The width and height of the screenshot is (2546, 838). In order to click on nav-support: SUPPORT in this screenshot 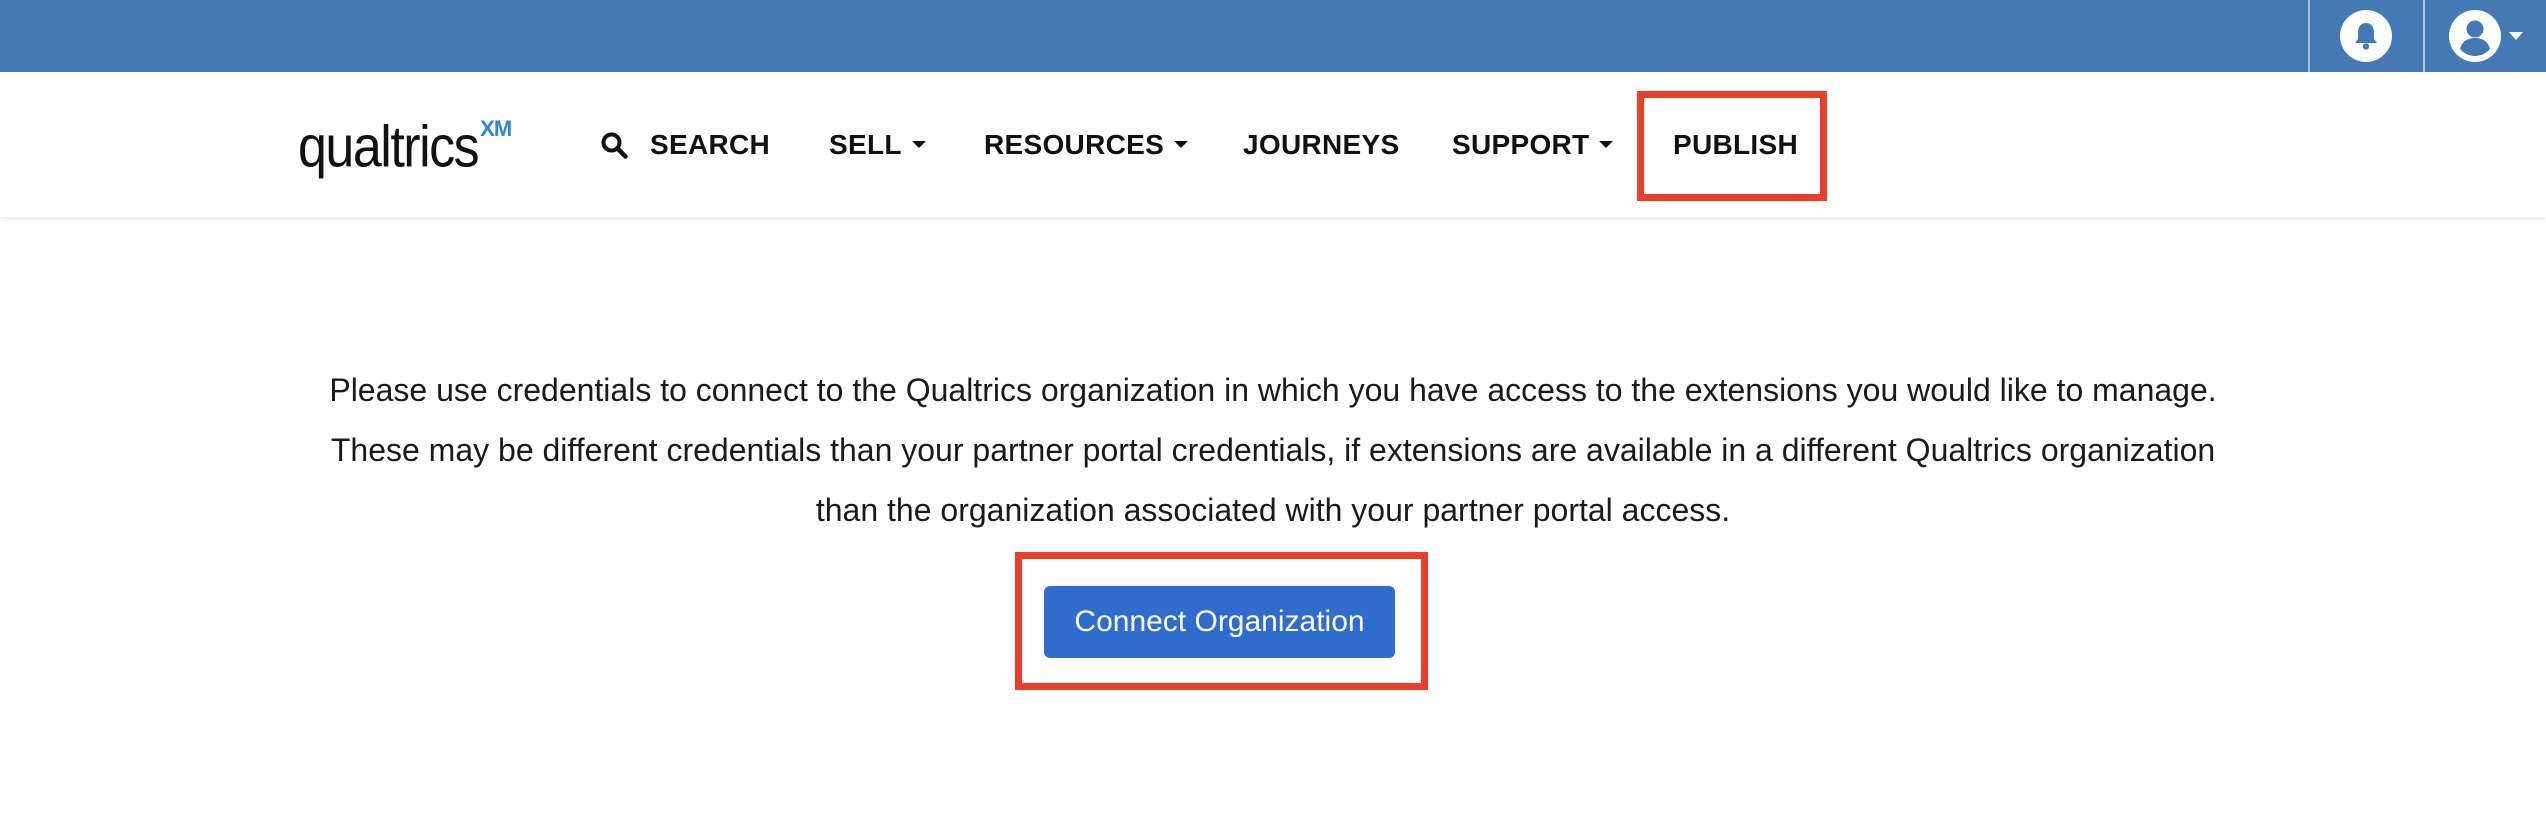, I will do `click(1533, 144)`.